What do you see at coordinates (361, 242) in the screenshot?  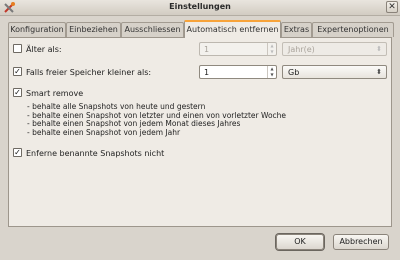 I see `cancel-button: Abbrechen` at bounding box center [361, 242].